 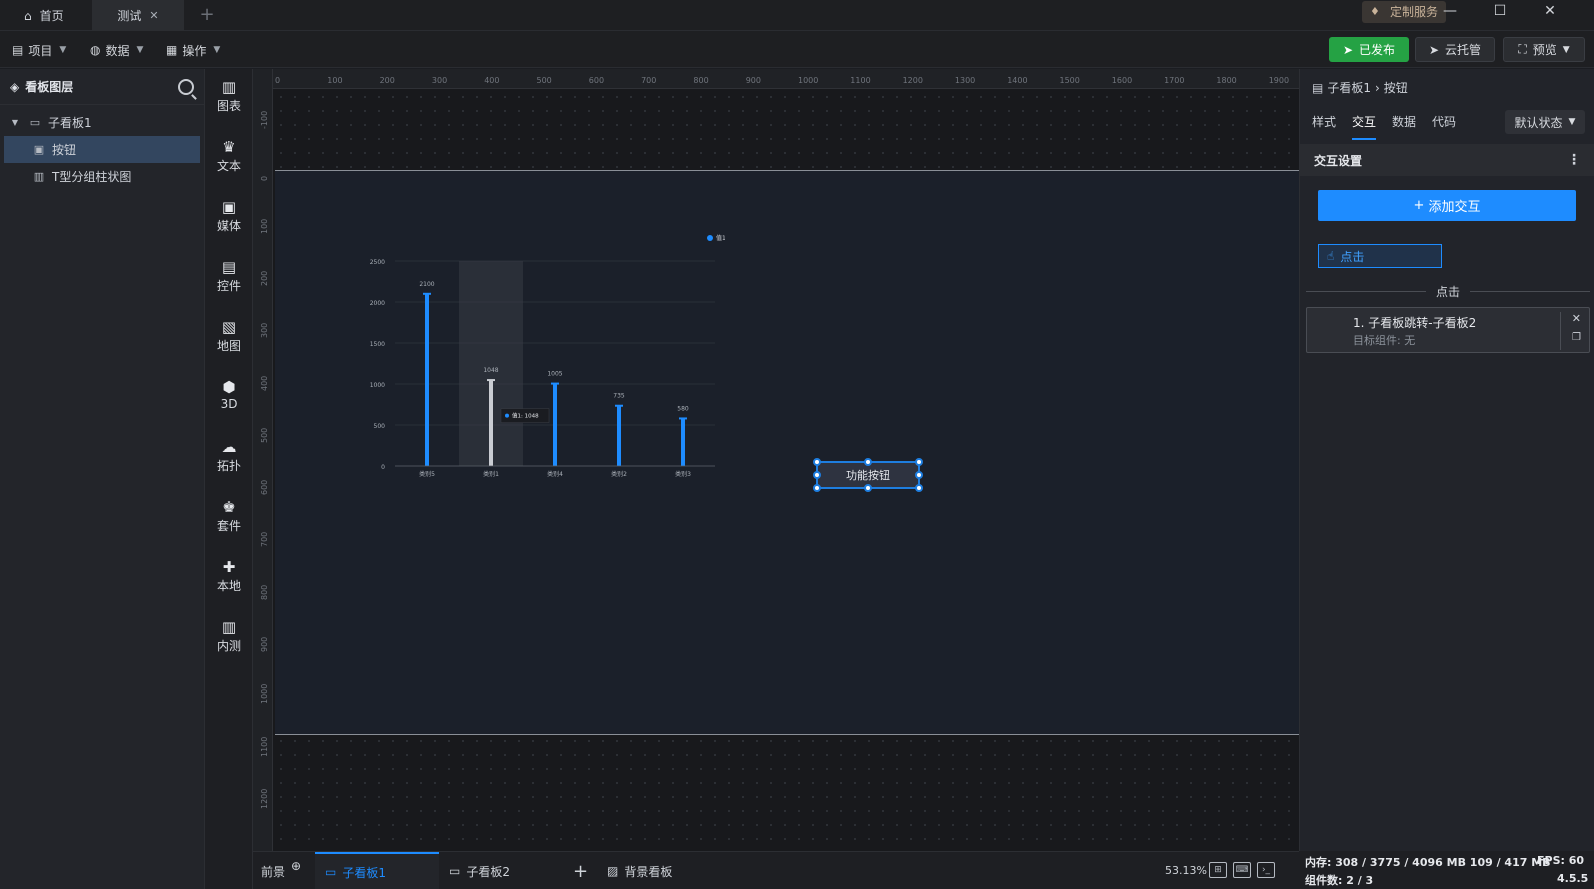 I want to click on terminal-icon: ›_, so click(x=1266, y=870).